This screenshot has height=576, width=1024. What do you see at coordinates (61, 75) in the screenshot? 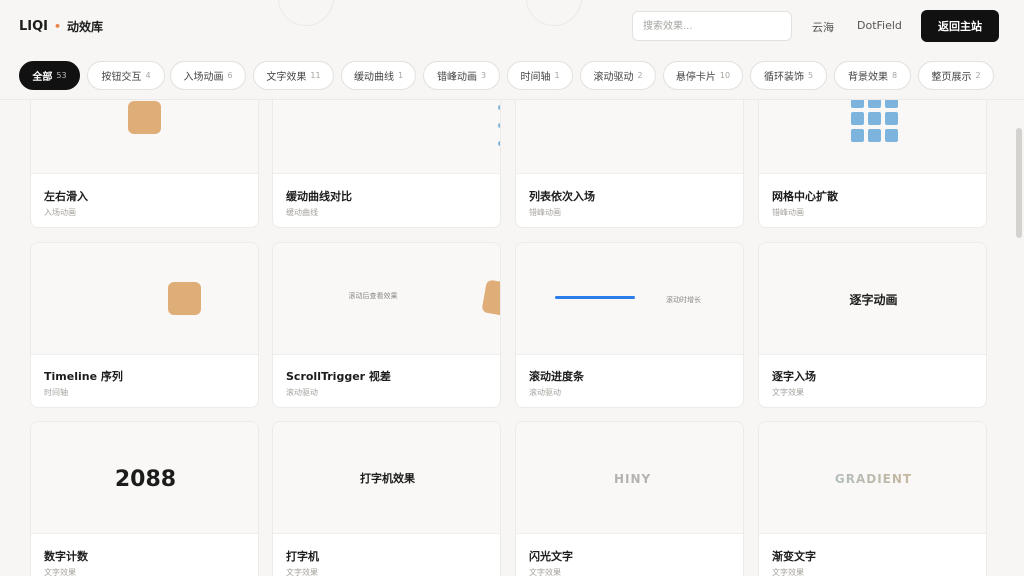
I see `chip-count: 53` at bounding box center [61, 75].